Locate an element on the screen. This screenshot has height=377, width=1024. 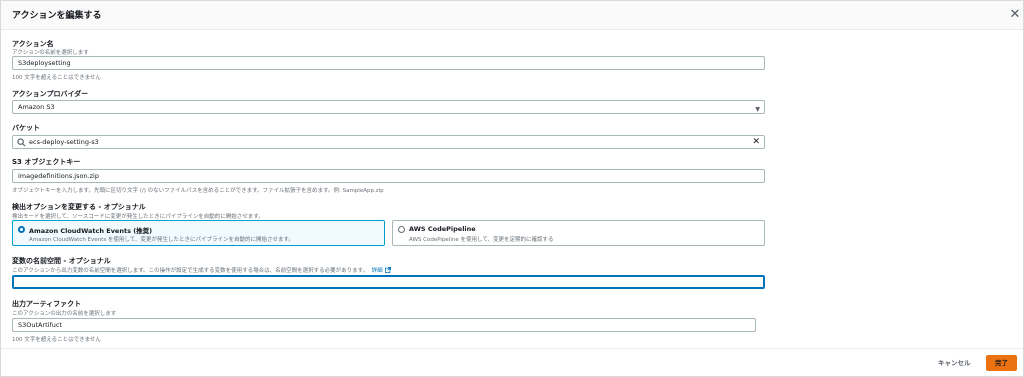
action-name-description: アクションの名前を選択します is located at coordinates (50, 53).